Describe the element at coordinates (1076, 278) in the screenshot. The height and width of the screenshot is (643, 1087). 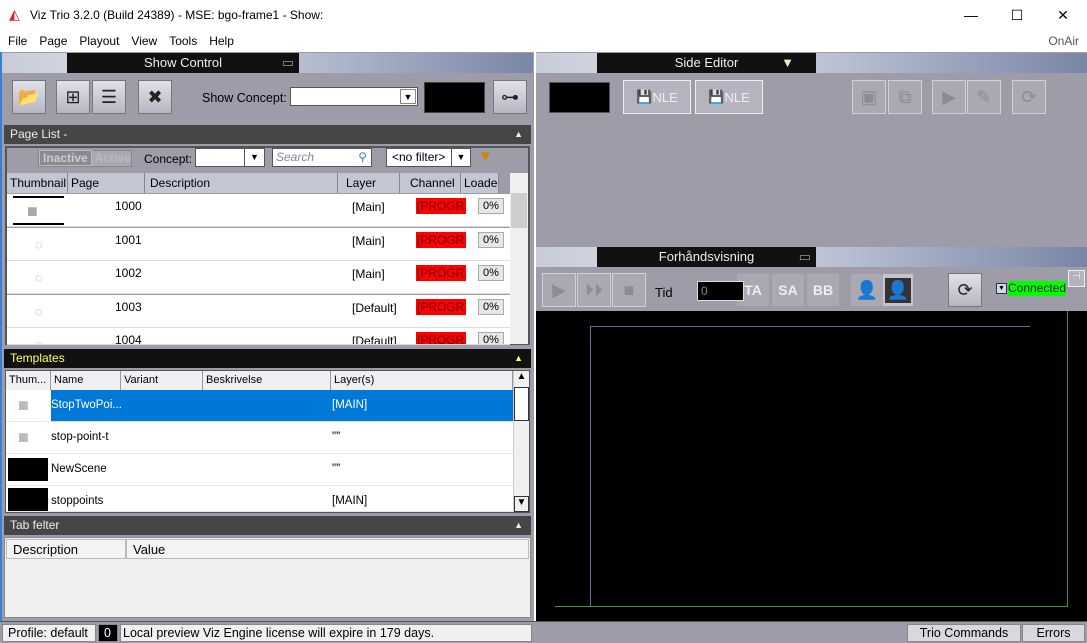
I see `pin-icon: ⊣` at that location.